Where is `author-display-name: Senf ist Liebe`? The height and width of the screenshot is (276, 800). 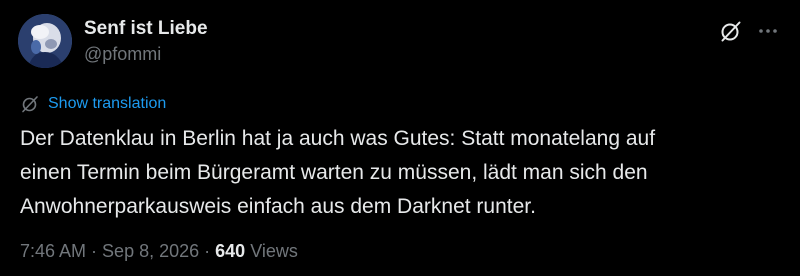
author-display-name: Senf ist Liebe is located at coordinates (146, 29).